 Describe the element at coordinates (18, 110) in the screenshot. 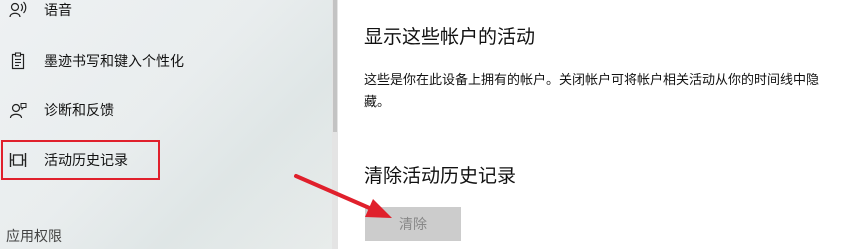

I see `feedback-person-icon` at that location.